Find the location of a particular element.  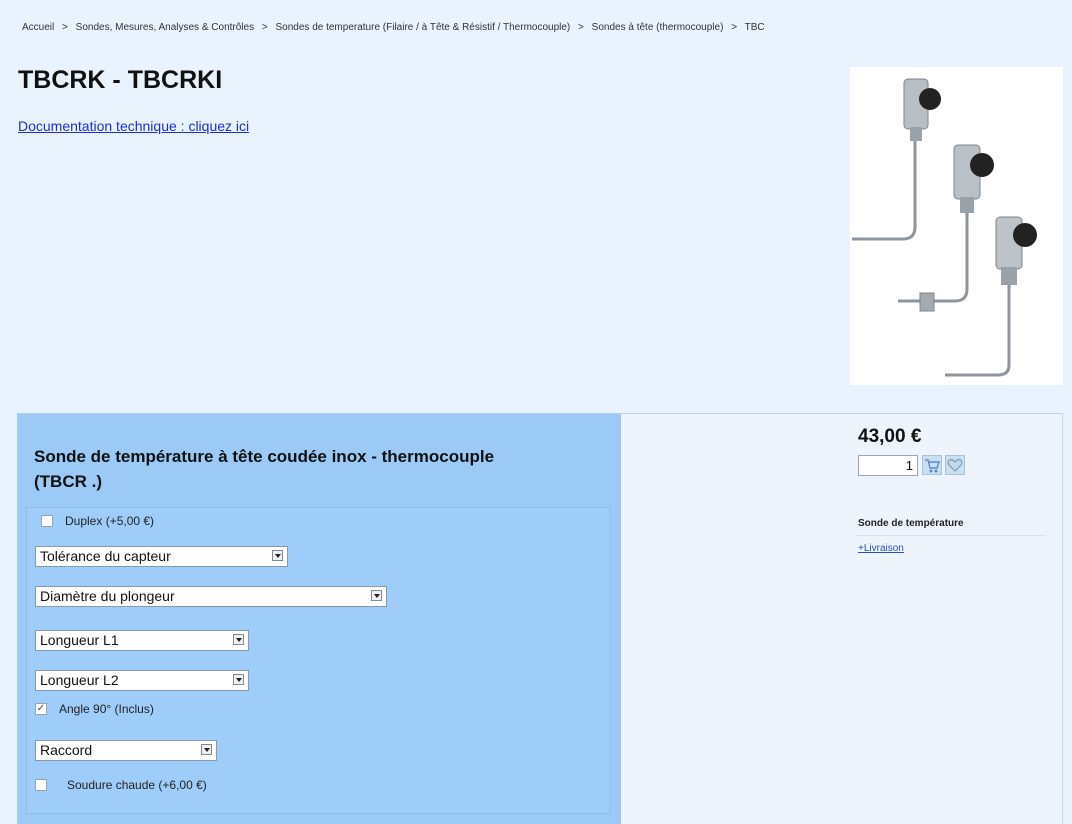

longueur-l2-select-value: Longueur L2 is located at coordinates (79, 680).